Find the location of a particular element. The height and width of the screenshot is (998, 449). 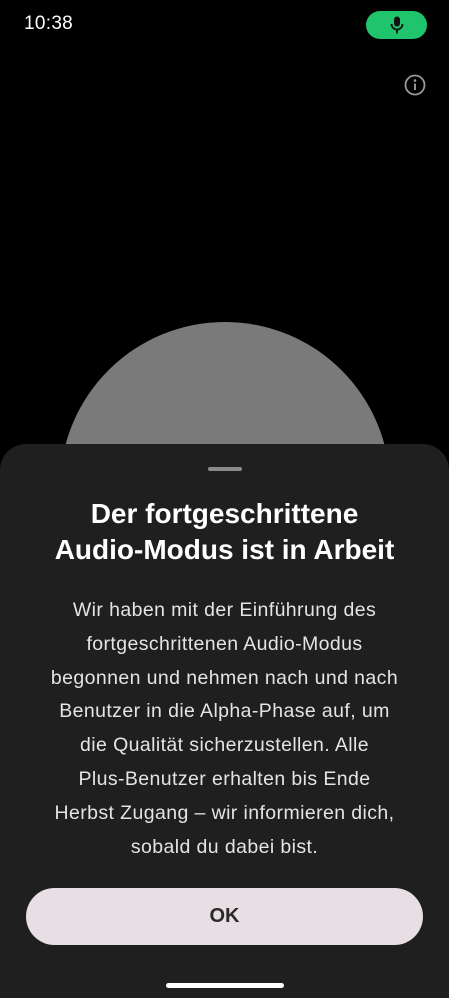

status-time: 10:38 is located at coordinates (49, 23).